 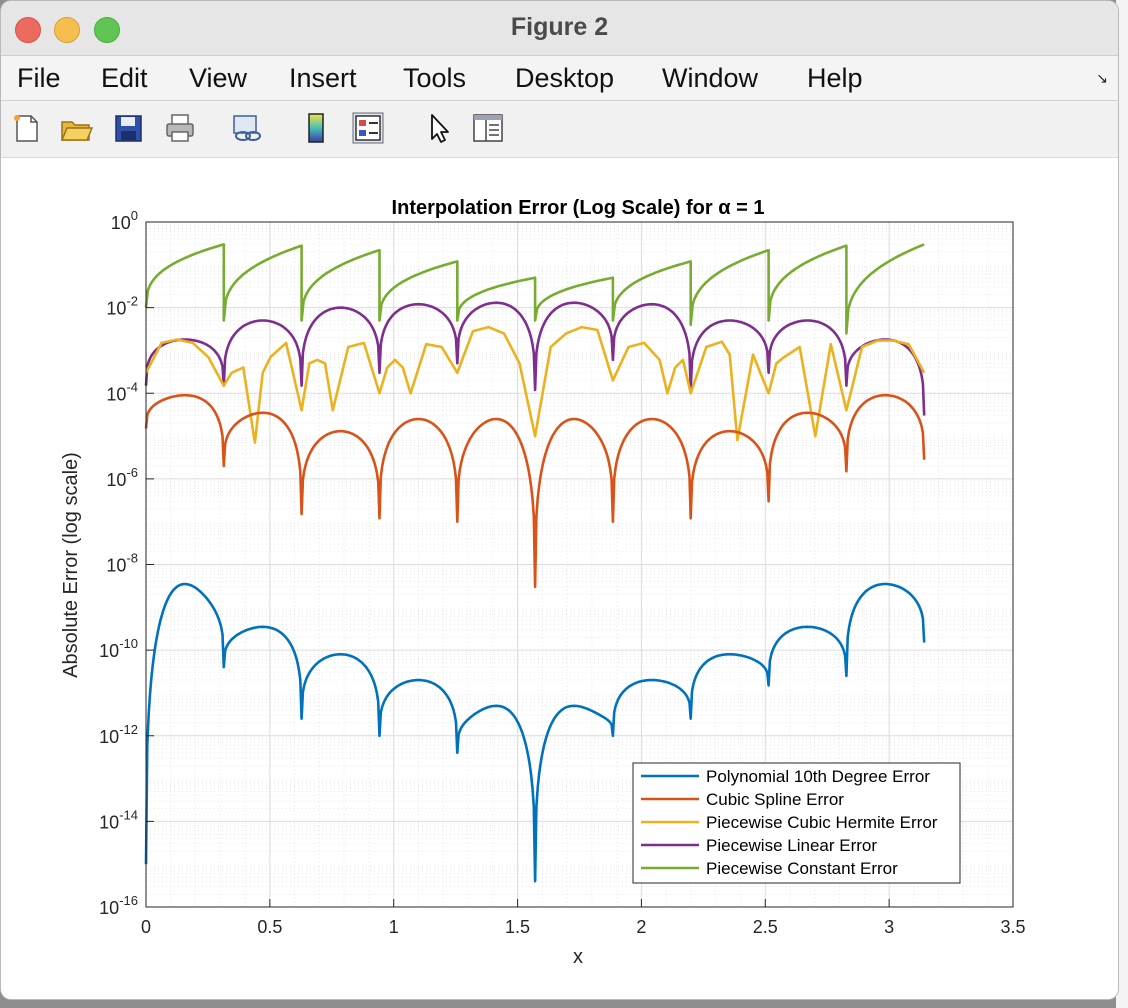 What do you see at coordinates (835, 78) in the screenshot?
I see `menu-help: Help` at bounding box center [835, 78].